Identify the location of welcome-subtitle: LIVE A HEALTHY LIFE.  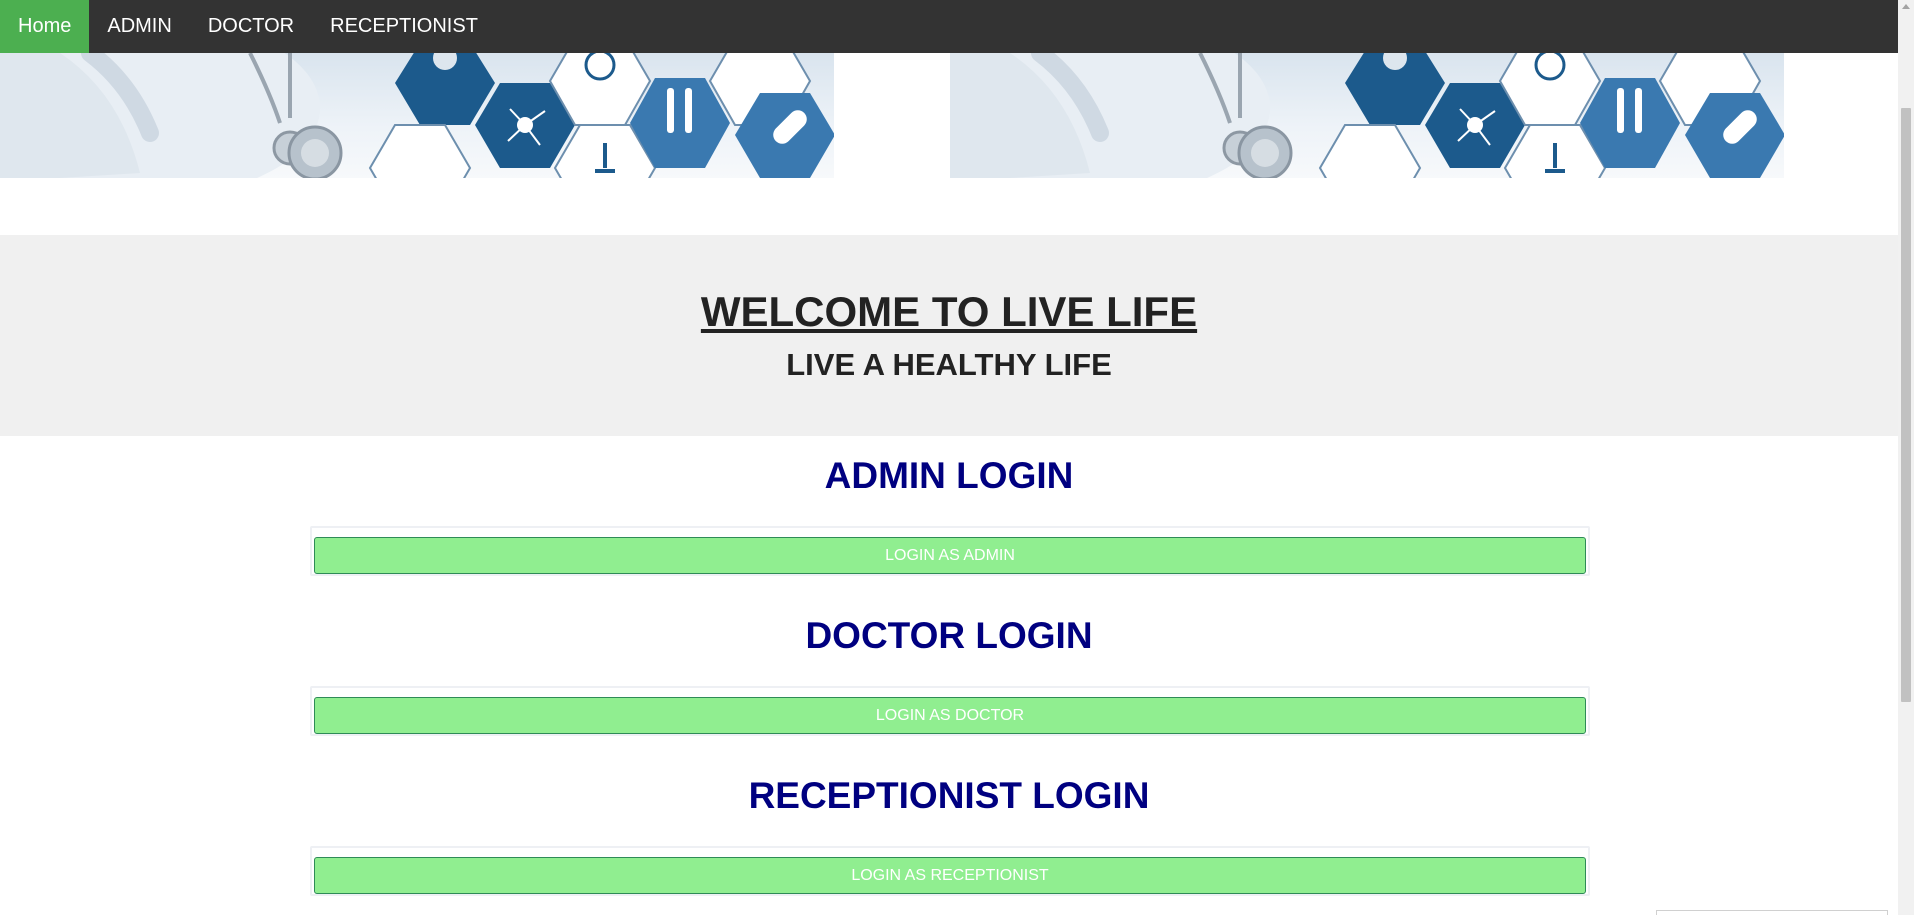
(949, 364).